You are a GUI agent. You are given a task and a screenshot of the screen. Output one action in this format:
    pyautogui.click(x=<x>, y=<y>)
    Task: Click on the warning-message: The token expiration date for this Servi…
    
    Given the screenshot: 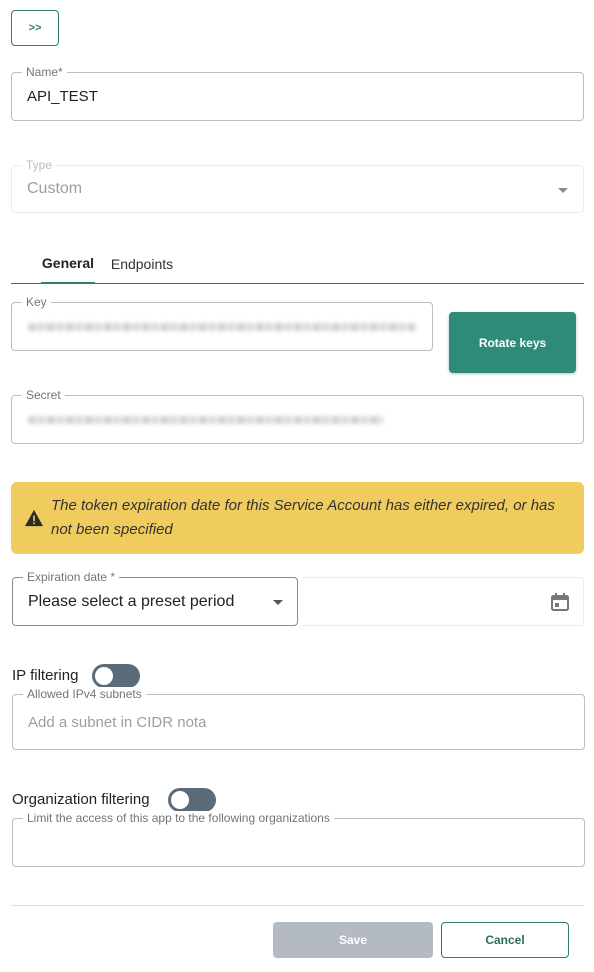 What is the action you would take?
    pyautogui.click(x=303, y=517)
    